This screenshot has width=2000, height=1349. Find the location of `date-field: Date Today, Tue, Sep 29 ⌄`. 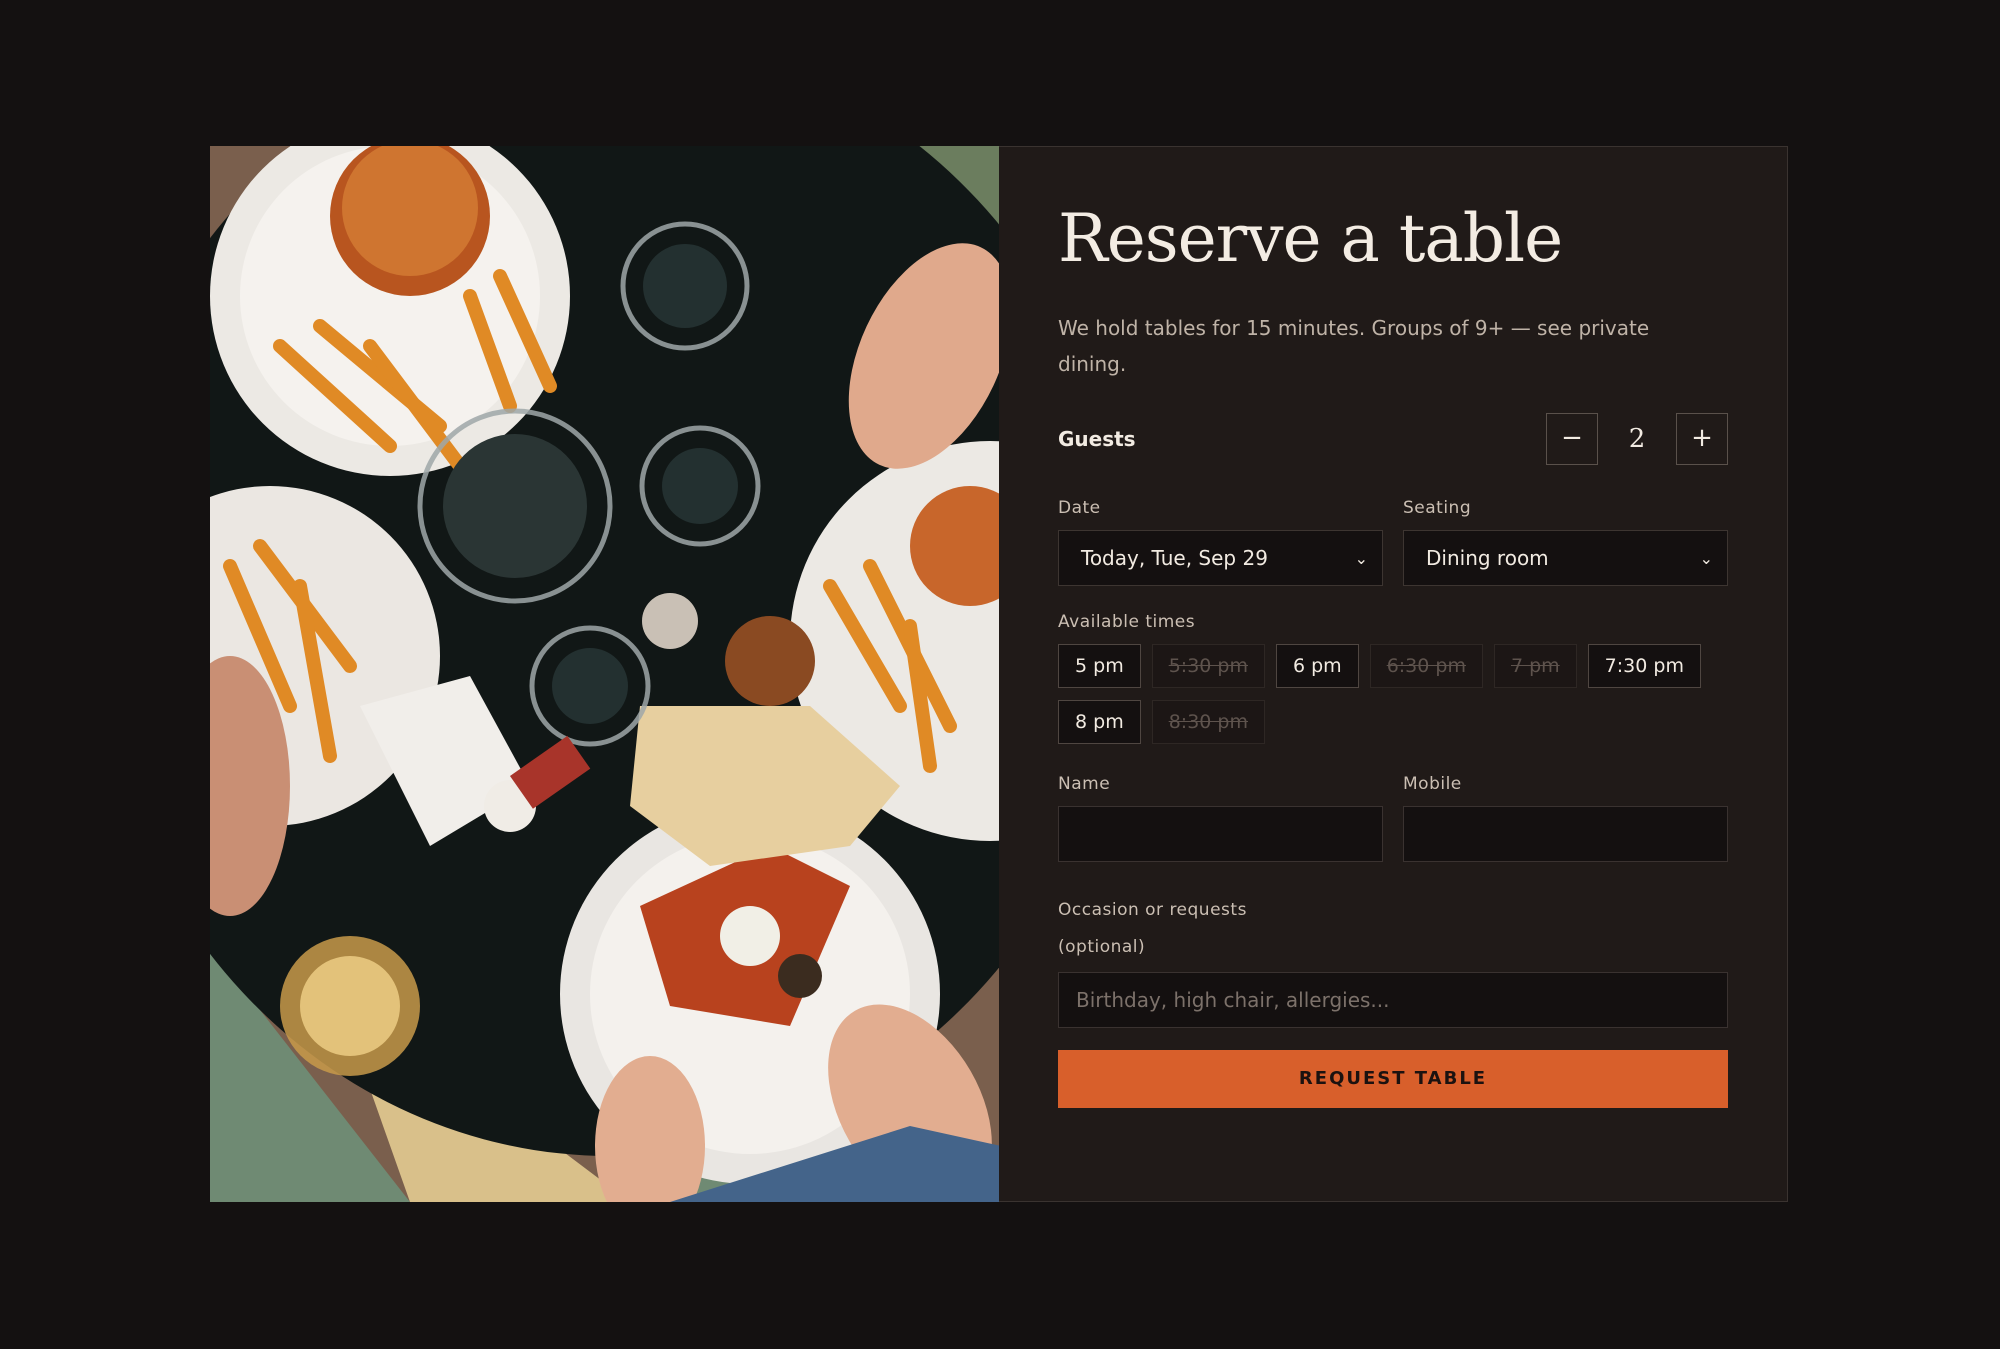

date-field: Date Today, Tue, Sep 29 ⌄ is located at coordinates (1220, 542).